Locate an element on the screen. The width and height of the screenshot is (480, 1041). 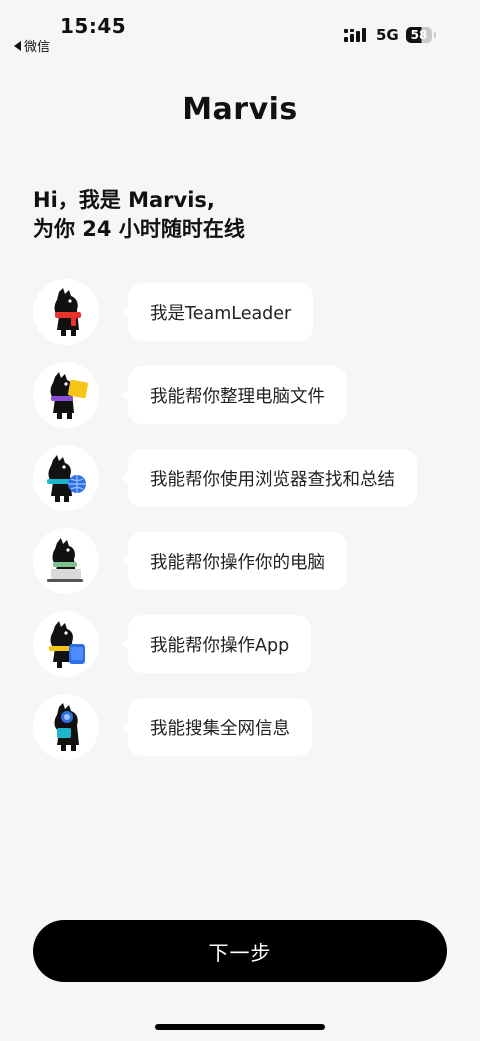
feature-item: 我能搜集全网信息 is located at coordinates (243, 727).